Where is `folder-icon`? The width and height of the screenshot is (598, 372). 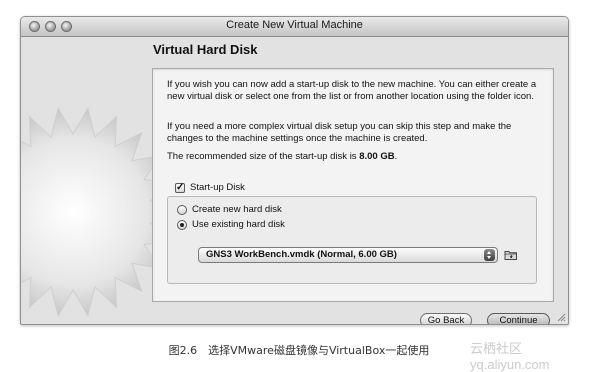 folder-icon is located at coordinates (511, 255).